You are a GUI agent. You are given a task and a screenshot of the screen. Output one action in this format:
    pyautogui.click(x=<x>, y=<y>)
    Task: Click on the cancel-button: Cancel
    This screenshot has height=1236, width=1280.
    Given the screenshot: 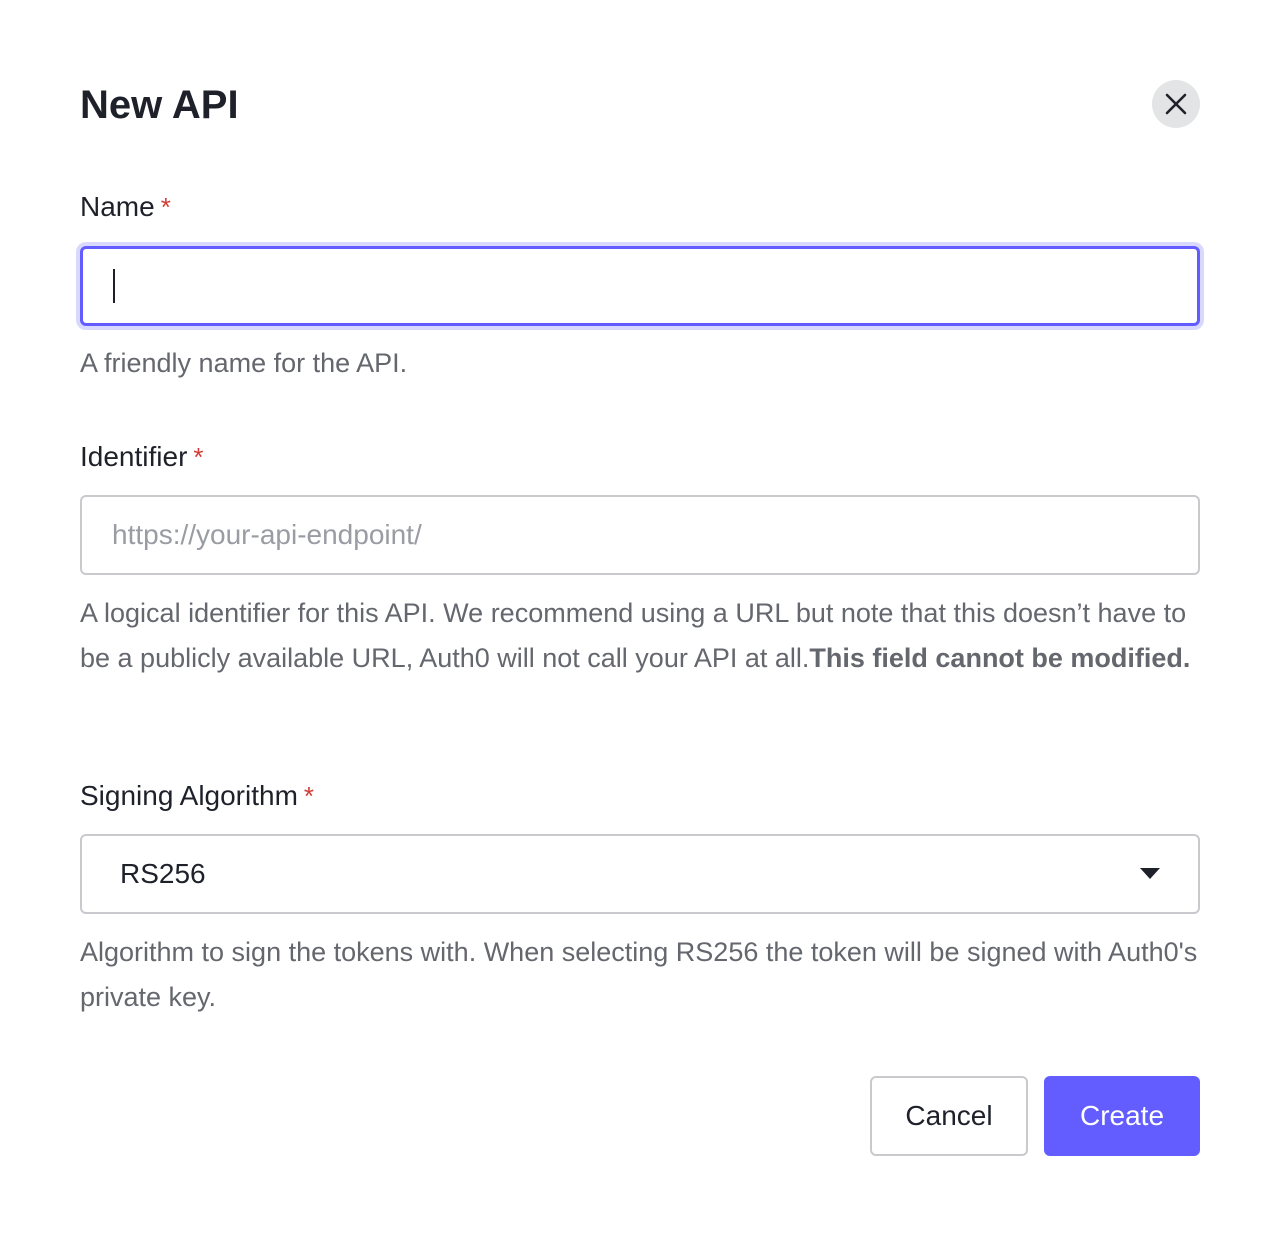 What is the action you would take?
    pyautogui.click(x=949, y=1116)
    